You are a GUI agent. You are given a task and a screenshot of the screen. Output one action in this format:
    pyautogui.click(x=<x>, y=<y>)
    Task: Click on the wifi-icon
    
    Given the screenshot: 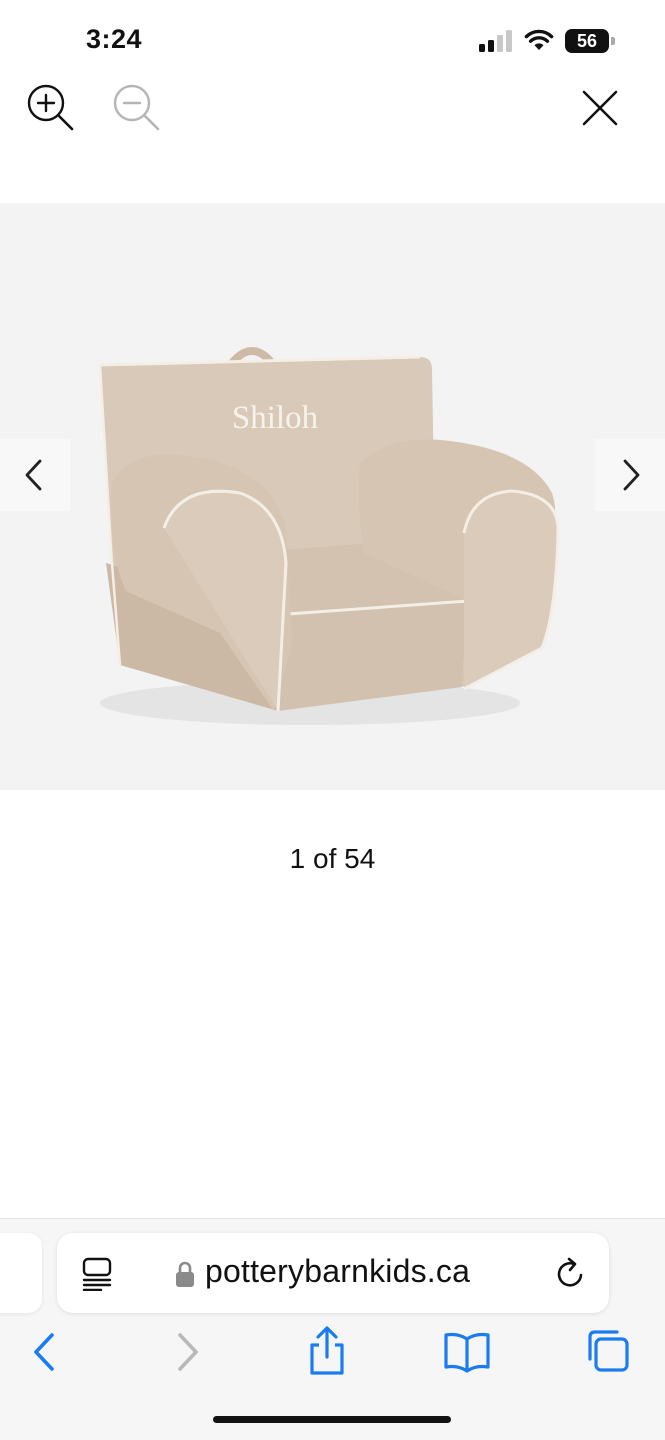 What is the action you would take?
    pyautogui.click(x=539, y=39)
    